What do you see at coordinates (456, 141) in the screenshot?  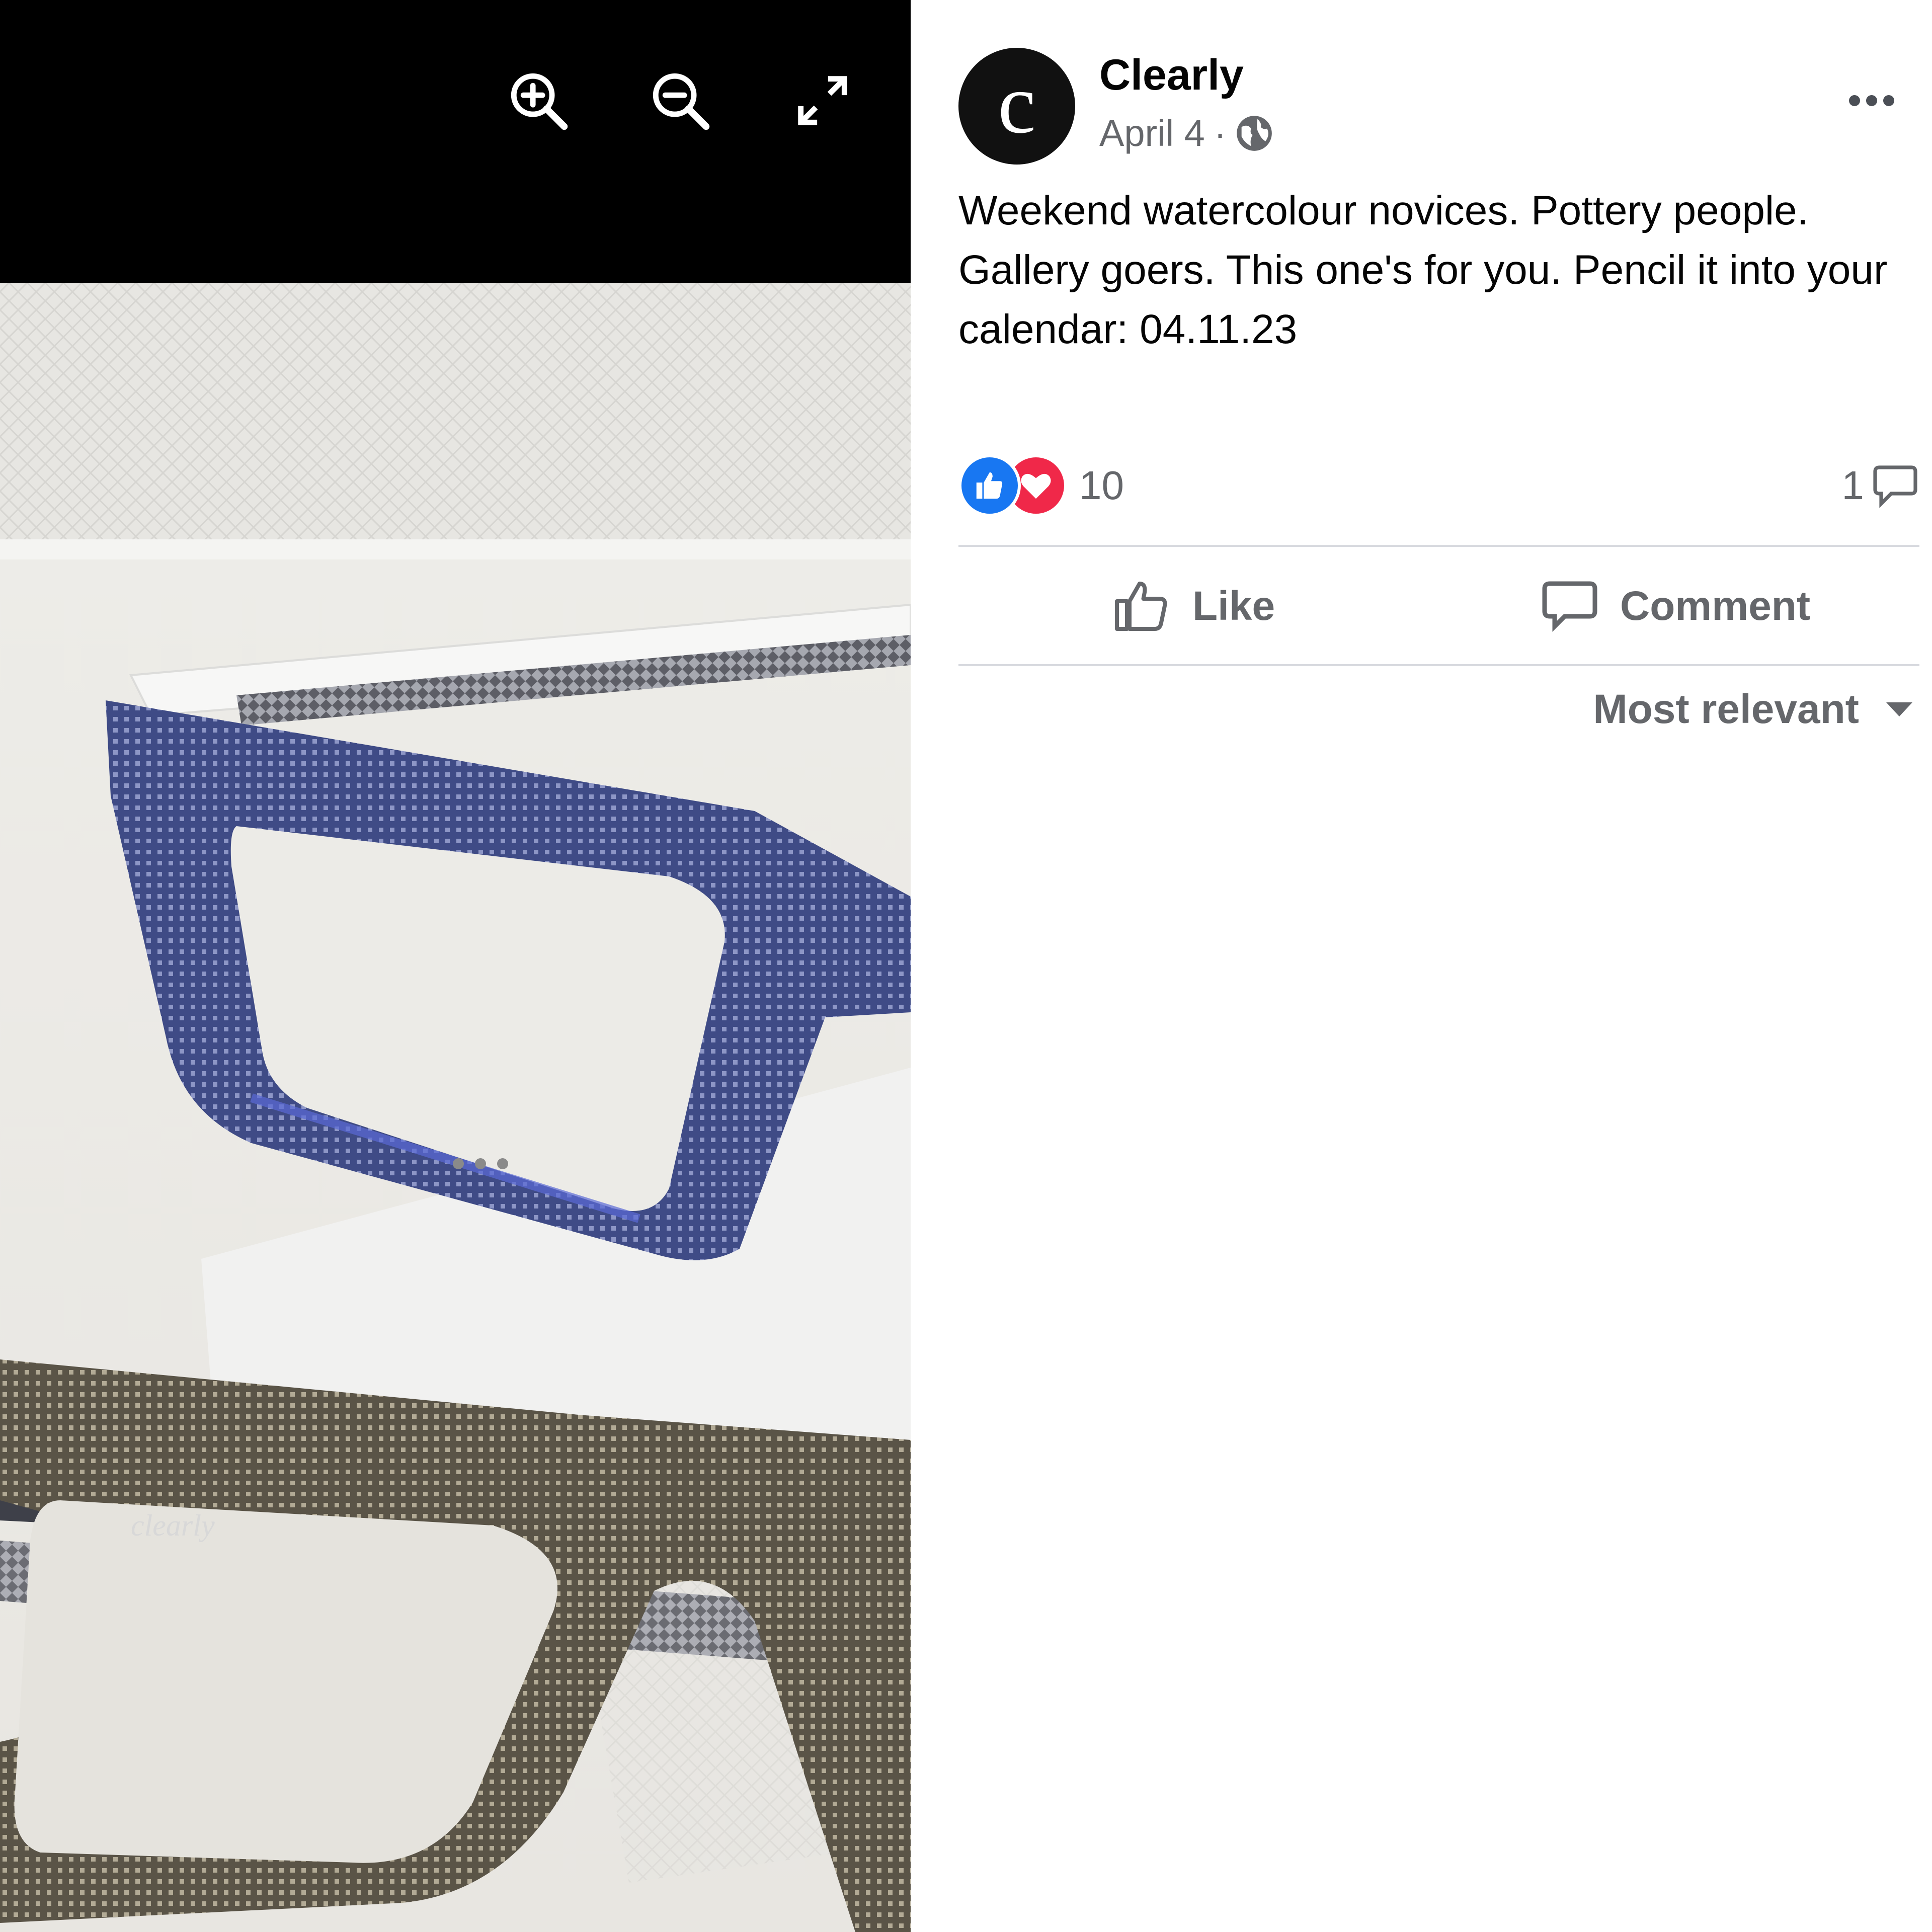 I see `viewer-toolbar` at bounding box center [456, 141].